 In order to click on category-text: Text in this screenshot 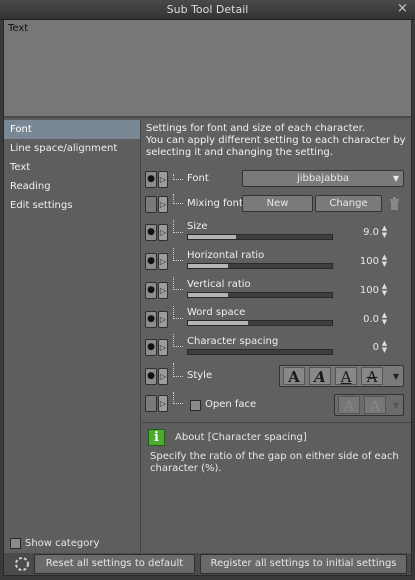, I will do `click(72, 167)`.